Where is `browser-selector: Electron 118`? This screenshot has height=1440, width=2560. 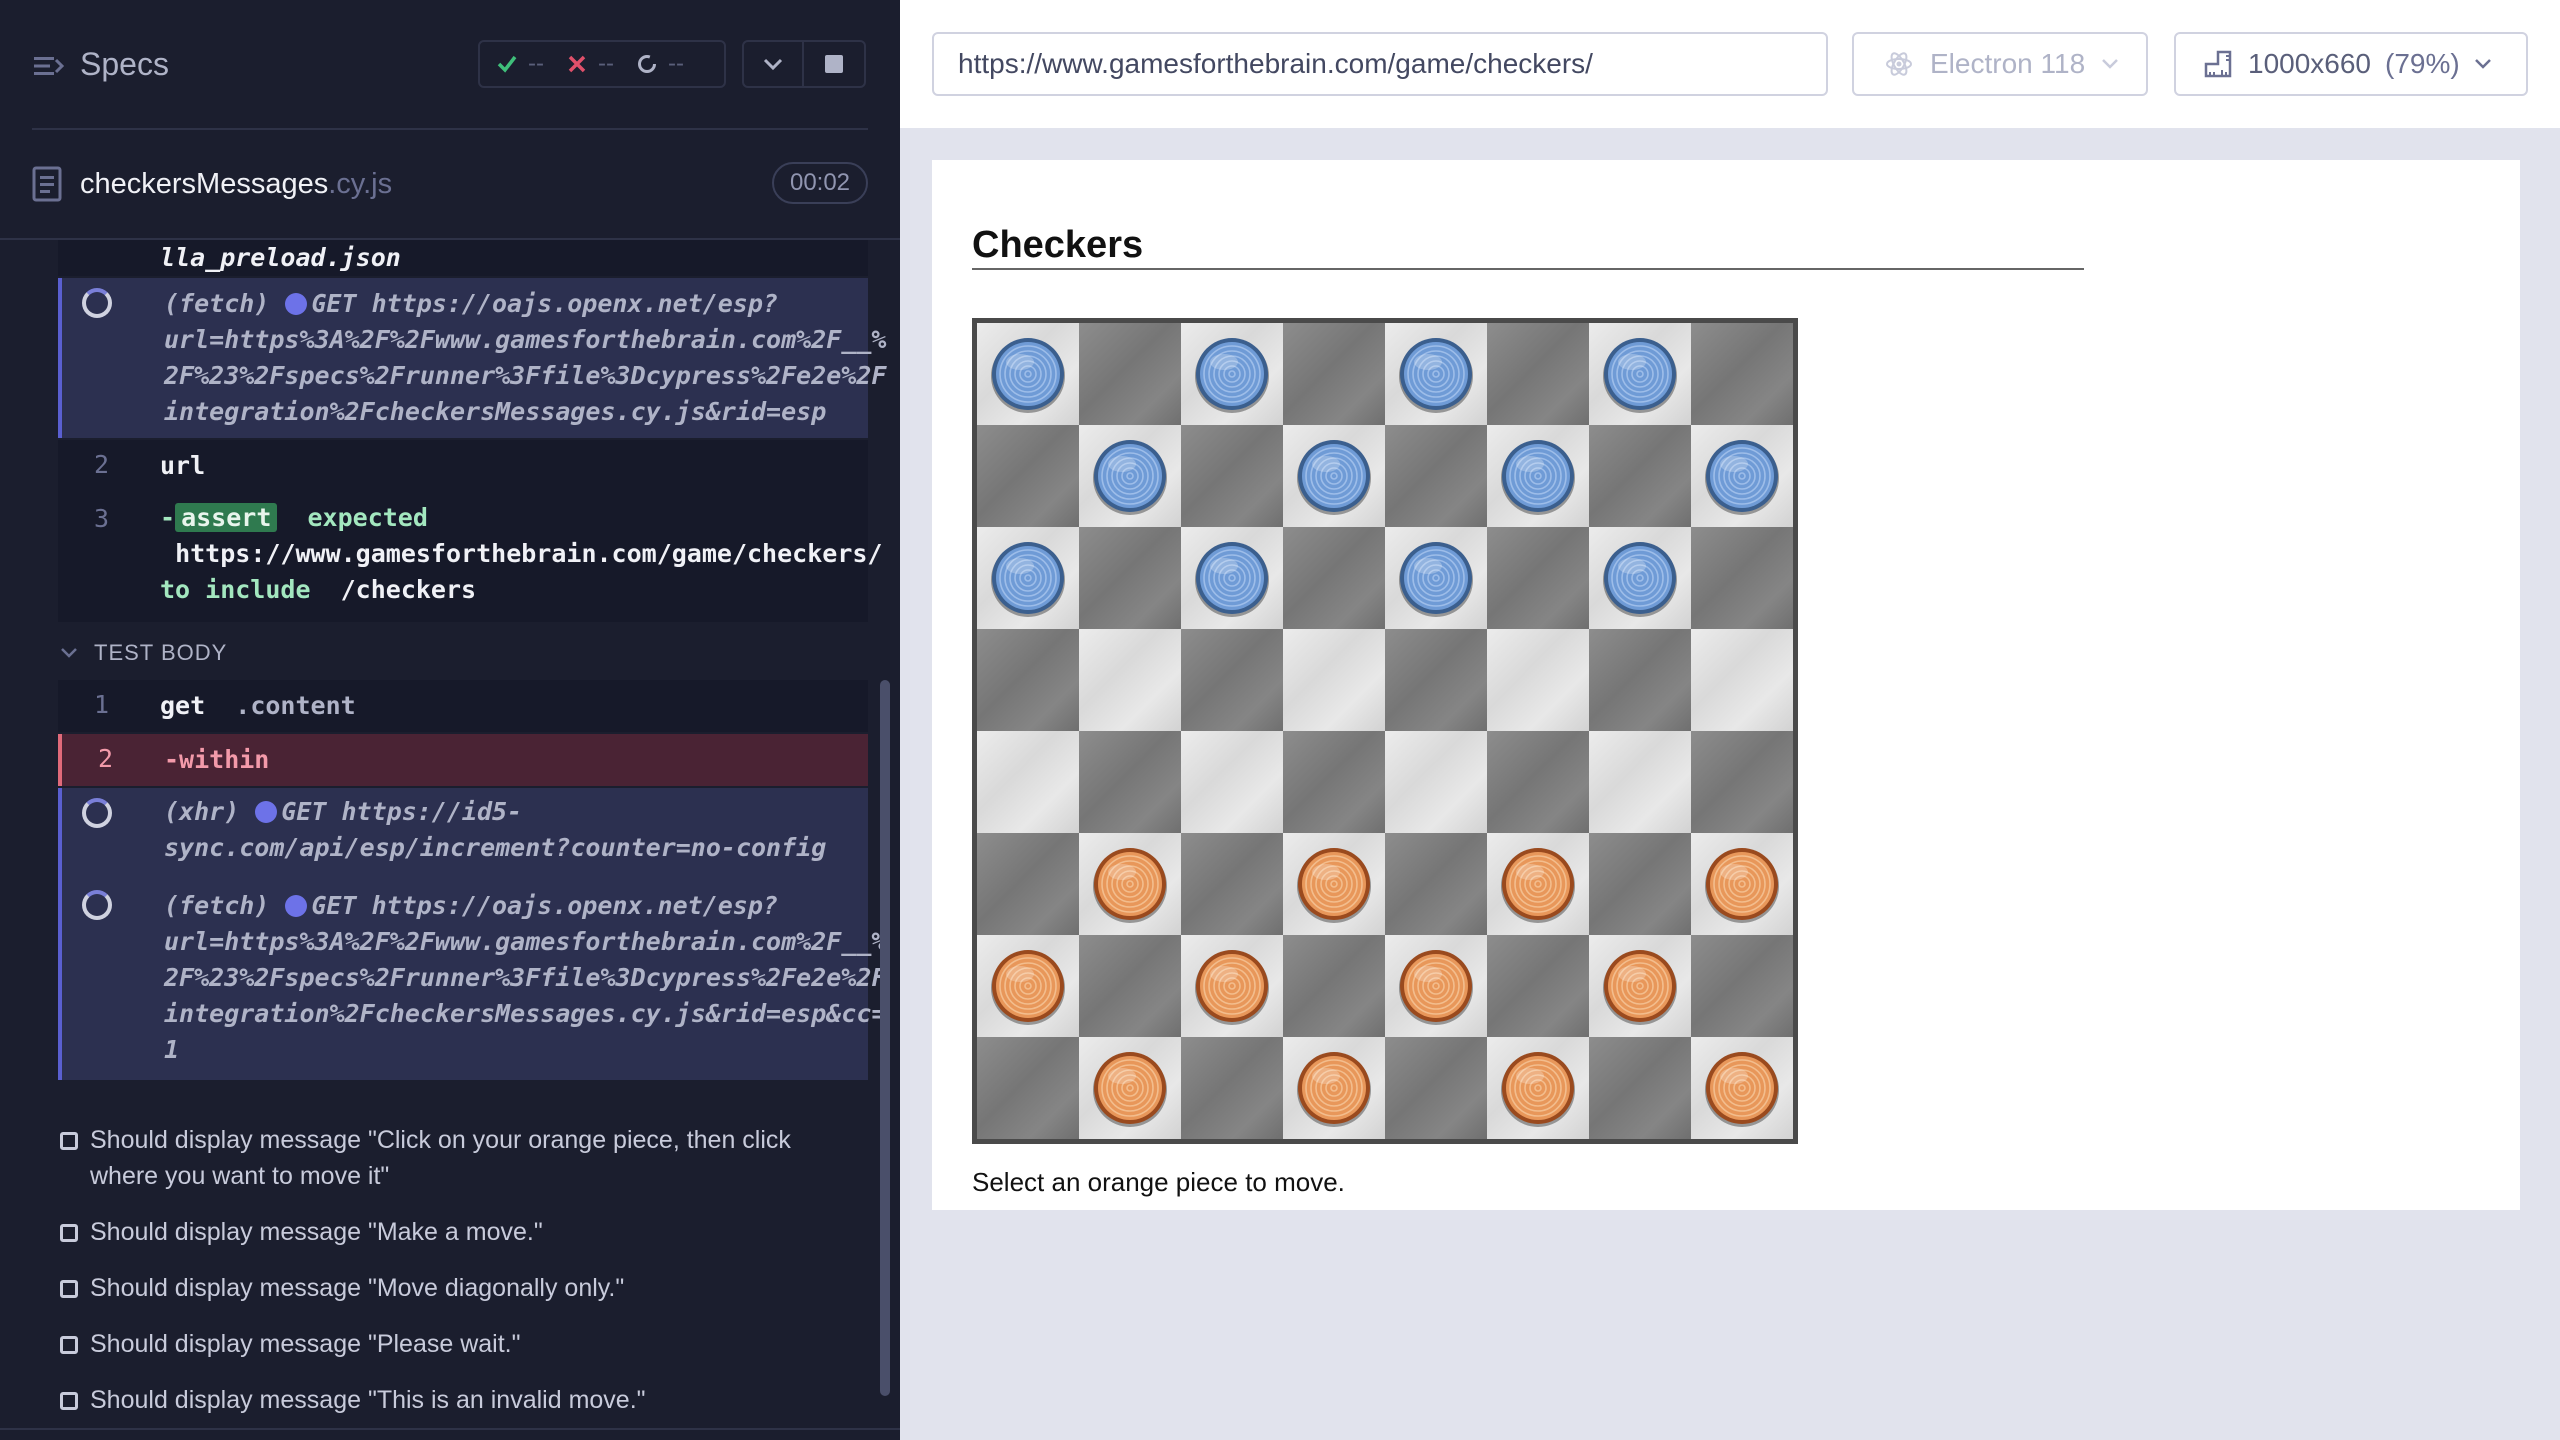 browser-selector: Electron 118 is located at coordinates (2000, 64).